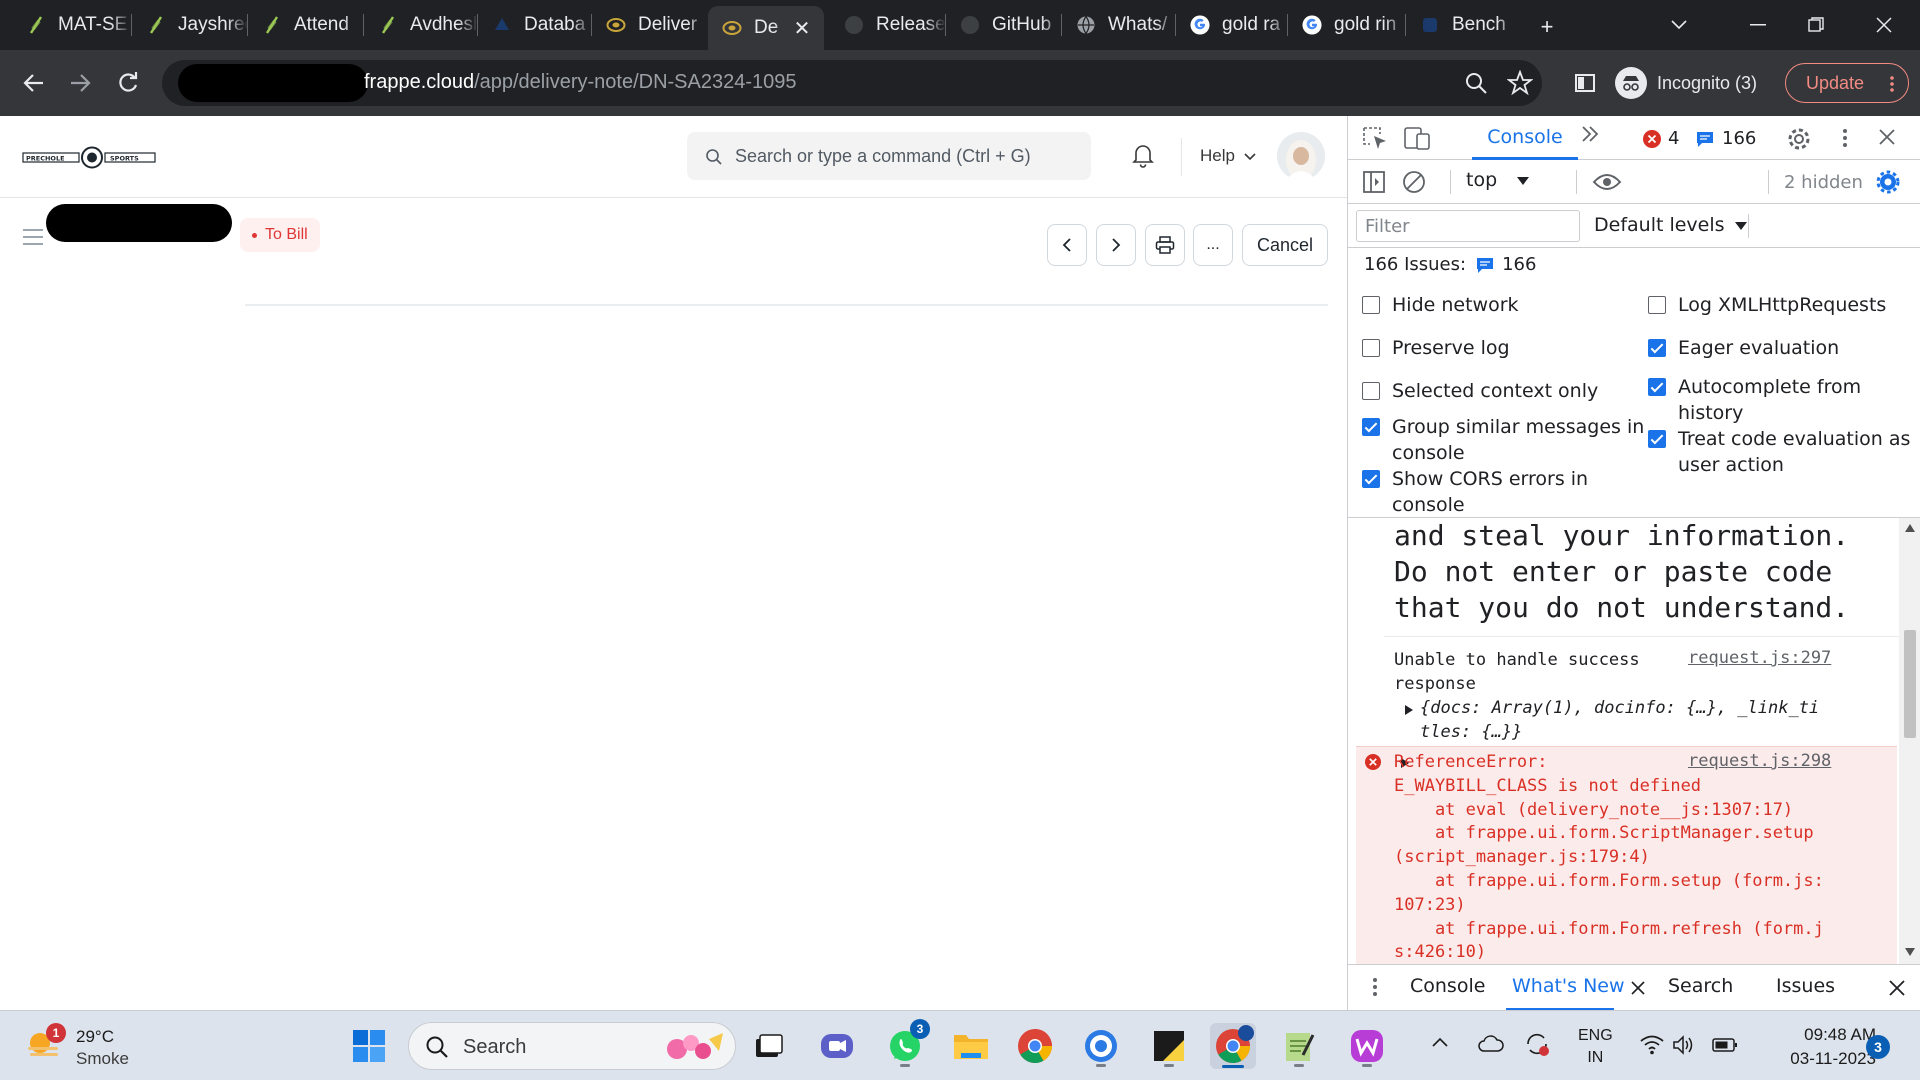 The width and height of the screenshot is (1920, 1080). Describe the element at coordinates (1374, 182) in the screenshot. I see `show-sidebar-icon` at that location.